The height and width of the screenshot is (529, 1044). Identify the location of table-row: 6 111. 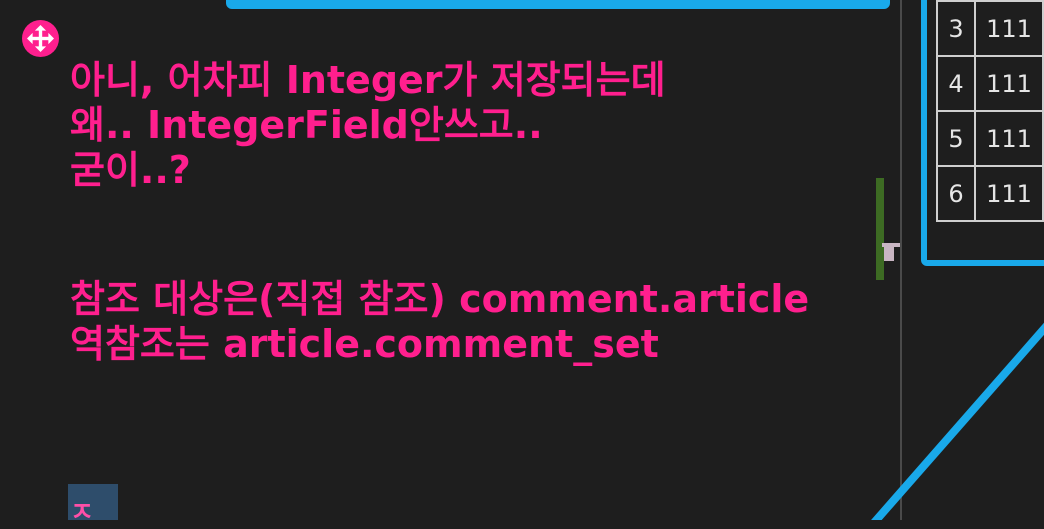
(989, 193).